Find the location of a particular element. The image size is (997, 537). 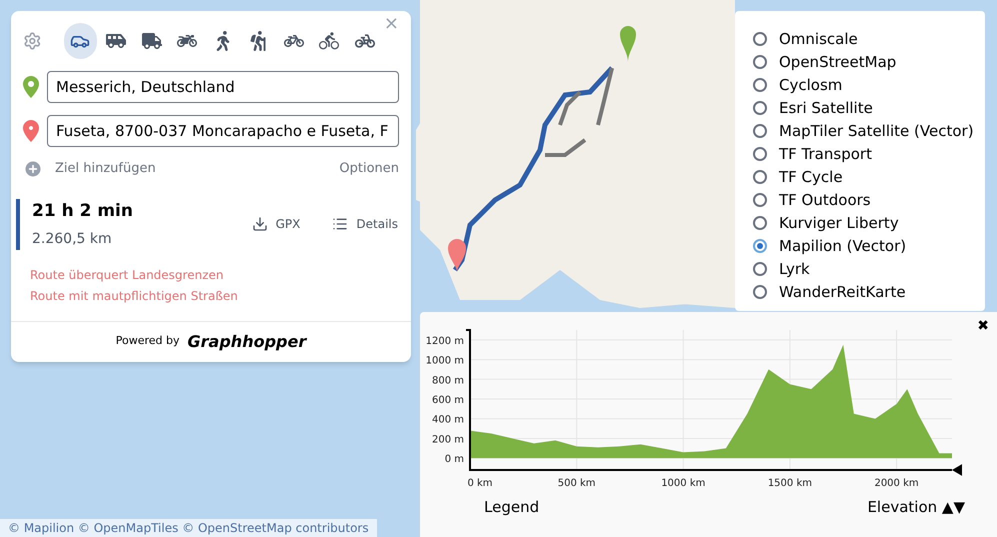

layer-option: MapTiler Satellite (Vector) is located at coordinates (869, 131).